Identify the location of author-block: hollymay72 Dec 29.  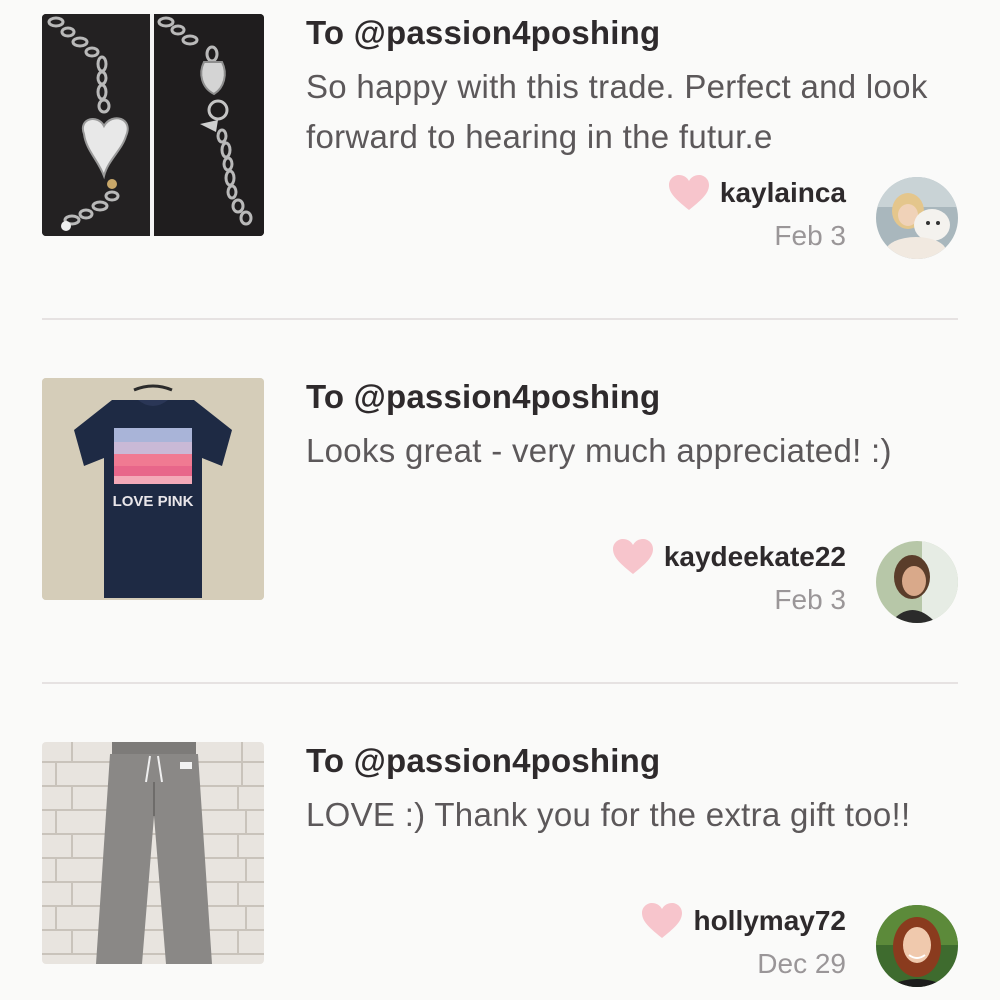
(743, 941).